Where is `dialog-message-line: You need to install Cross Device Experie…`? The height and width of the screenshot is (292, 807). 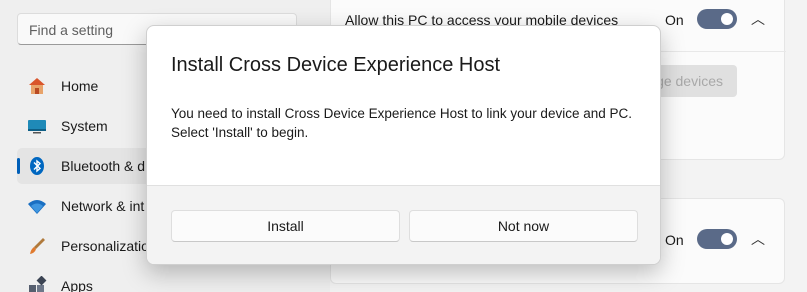 dialog-message-line: You need to install Cross Device Experie… is located at coordinates (401, 113).